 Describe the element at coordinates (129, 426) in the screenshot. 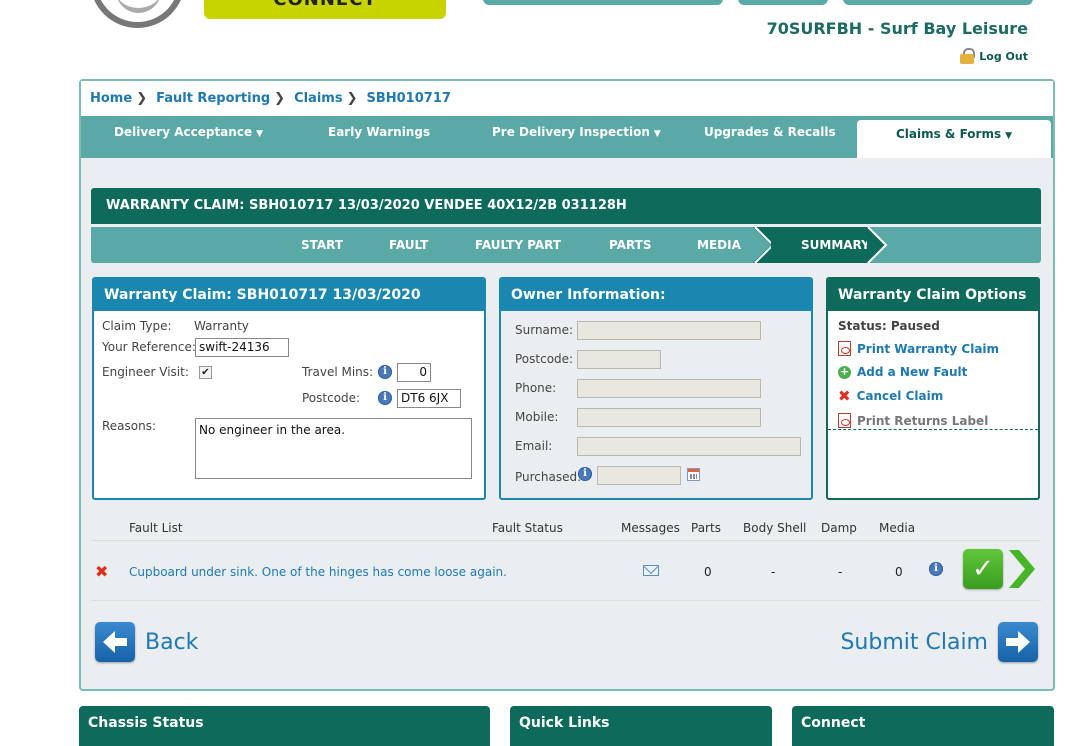

I see `reasons-label: Reasons:` at that location.